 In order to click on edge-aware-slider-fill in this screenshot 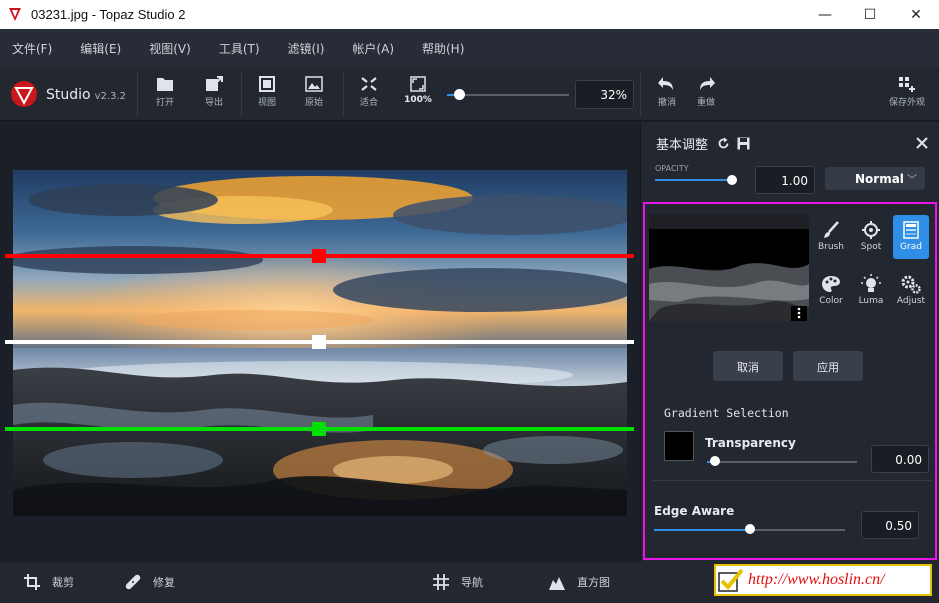, I will do `click(702, 530)`.